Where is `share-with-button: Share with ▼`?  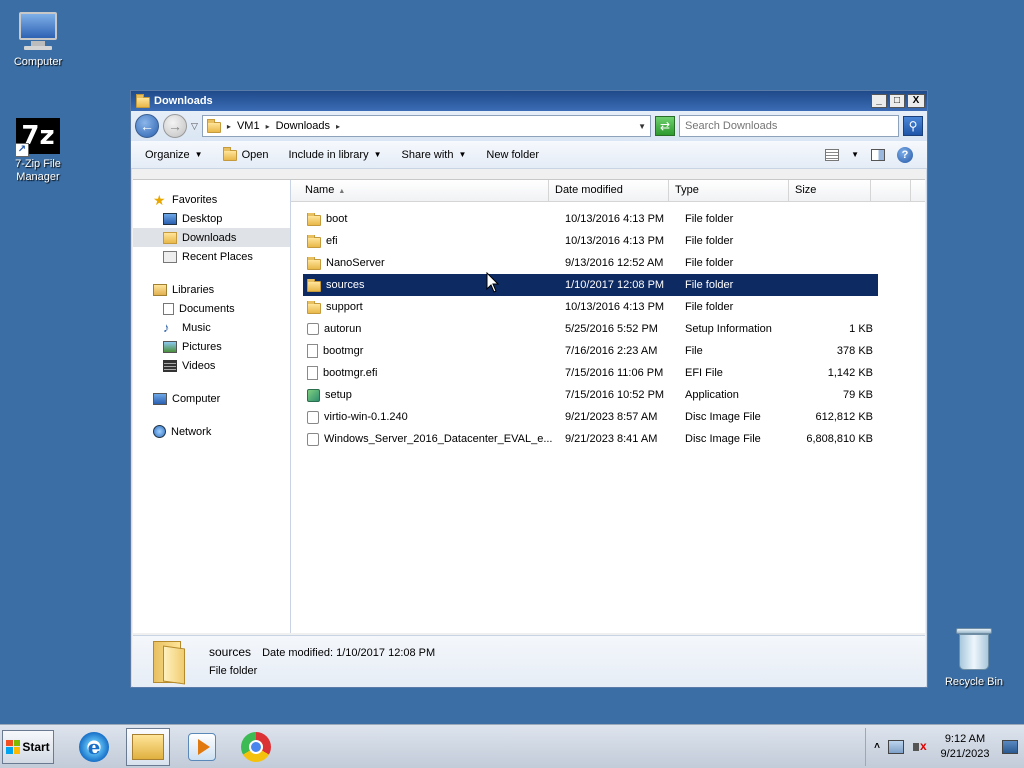
share-with-button: Share with ▼ is located at coordinates (434, 155).